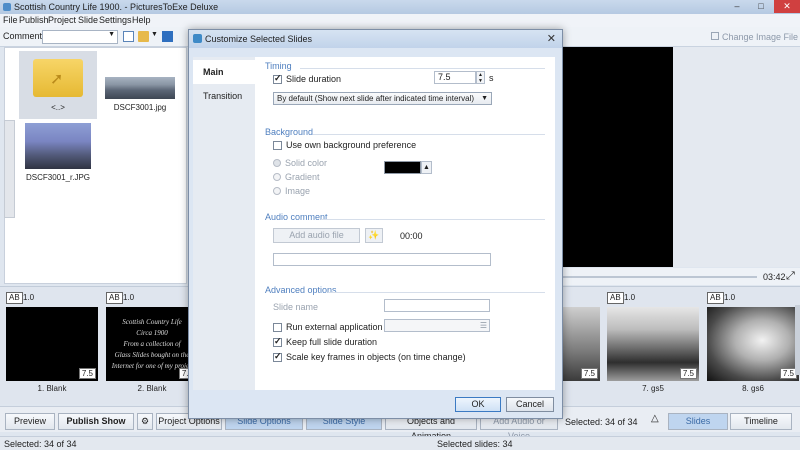 The width and height of the screenshot is (800, 450). Describe the element at coordinates (145, 421) in the screenshot. I see `publish-options-button: ⚙` at that location.